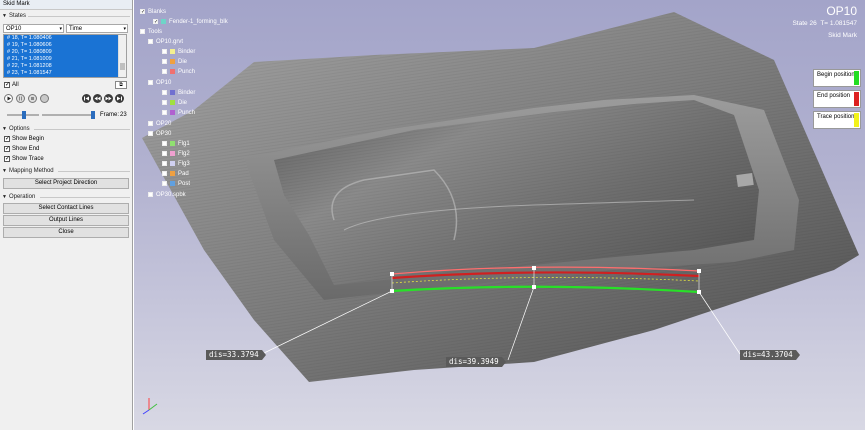 The height and width of the screenshot is (430, 865). I want to click on list-item: # 18, T= 1.080406, so click(61, 38).